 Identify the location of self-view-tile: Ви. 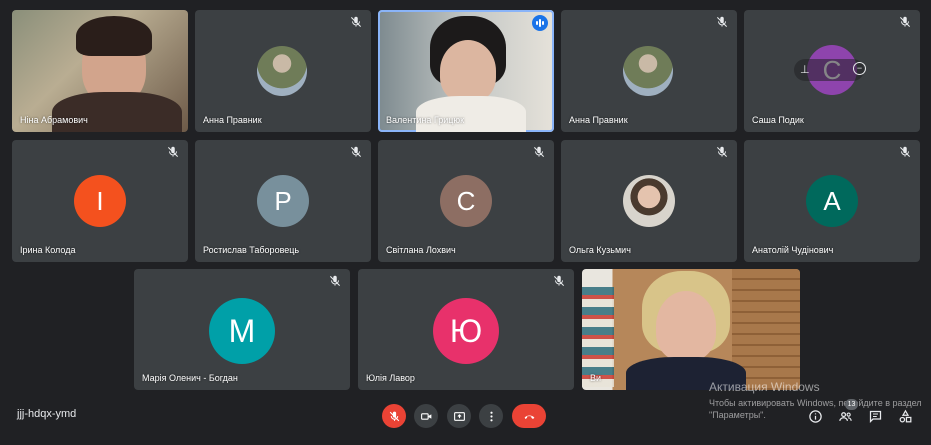
(691, 329).